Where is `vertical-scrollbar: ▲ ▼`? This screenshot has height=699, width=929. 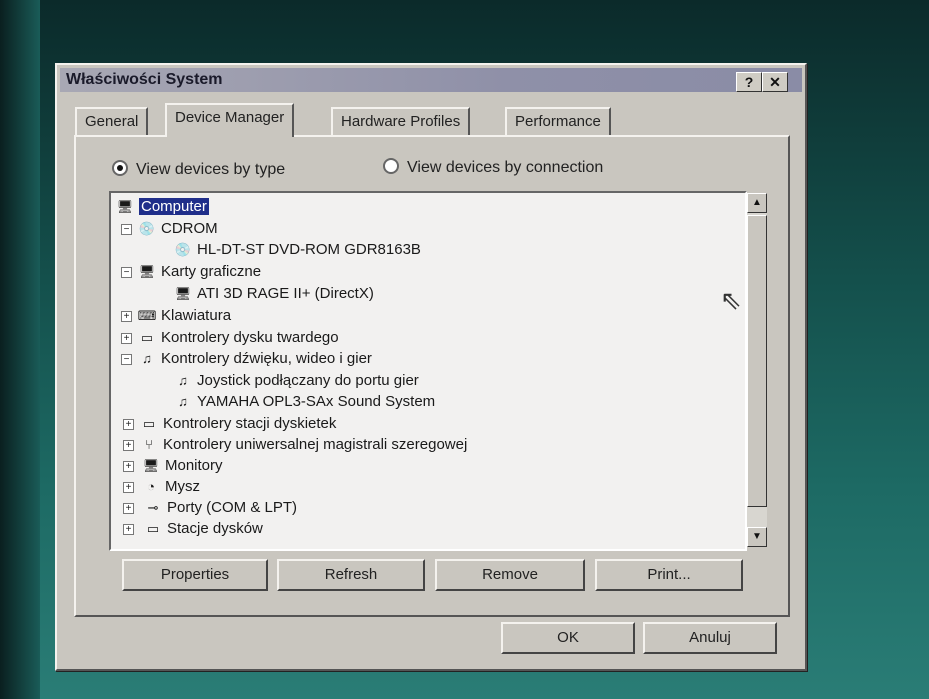
vertical-scrollbar: ▲ ▼ is located at coordinates (757, 370).